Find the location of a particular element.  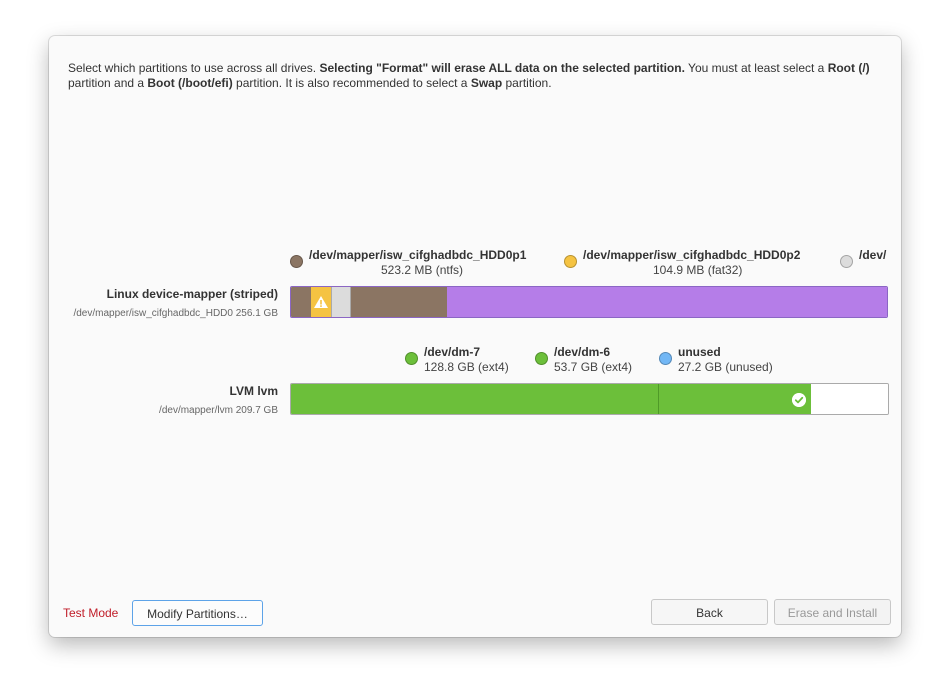

partition-segment-unknown is located at coordinates (341, 302).